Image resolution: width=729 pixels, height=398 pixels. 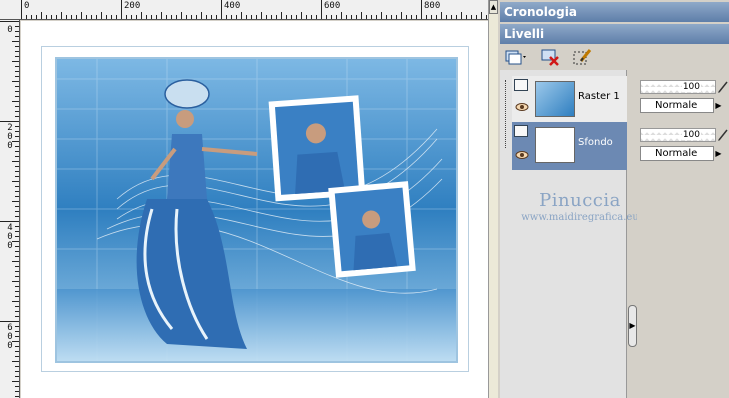 I want to click on delete-layer-icon, so click(x=551, y=57).